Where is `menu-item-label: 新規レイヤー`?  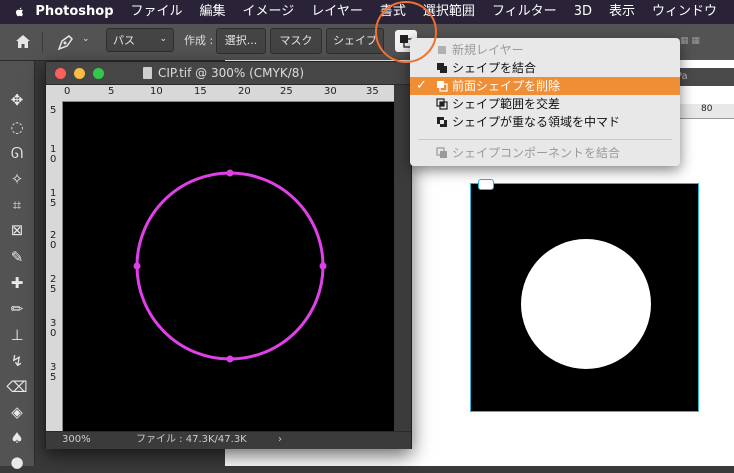 menu-item-label: 新規レイヤー is located at coordinates (488, 50).